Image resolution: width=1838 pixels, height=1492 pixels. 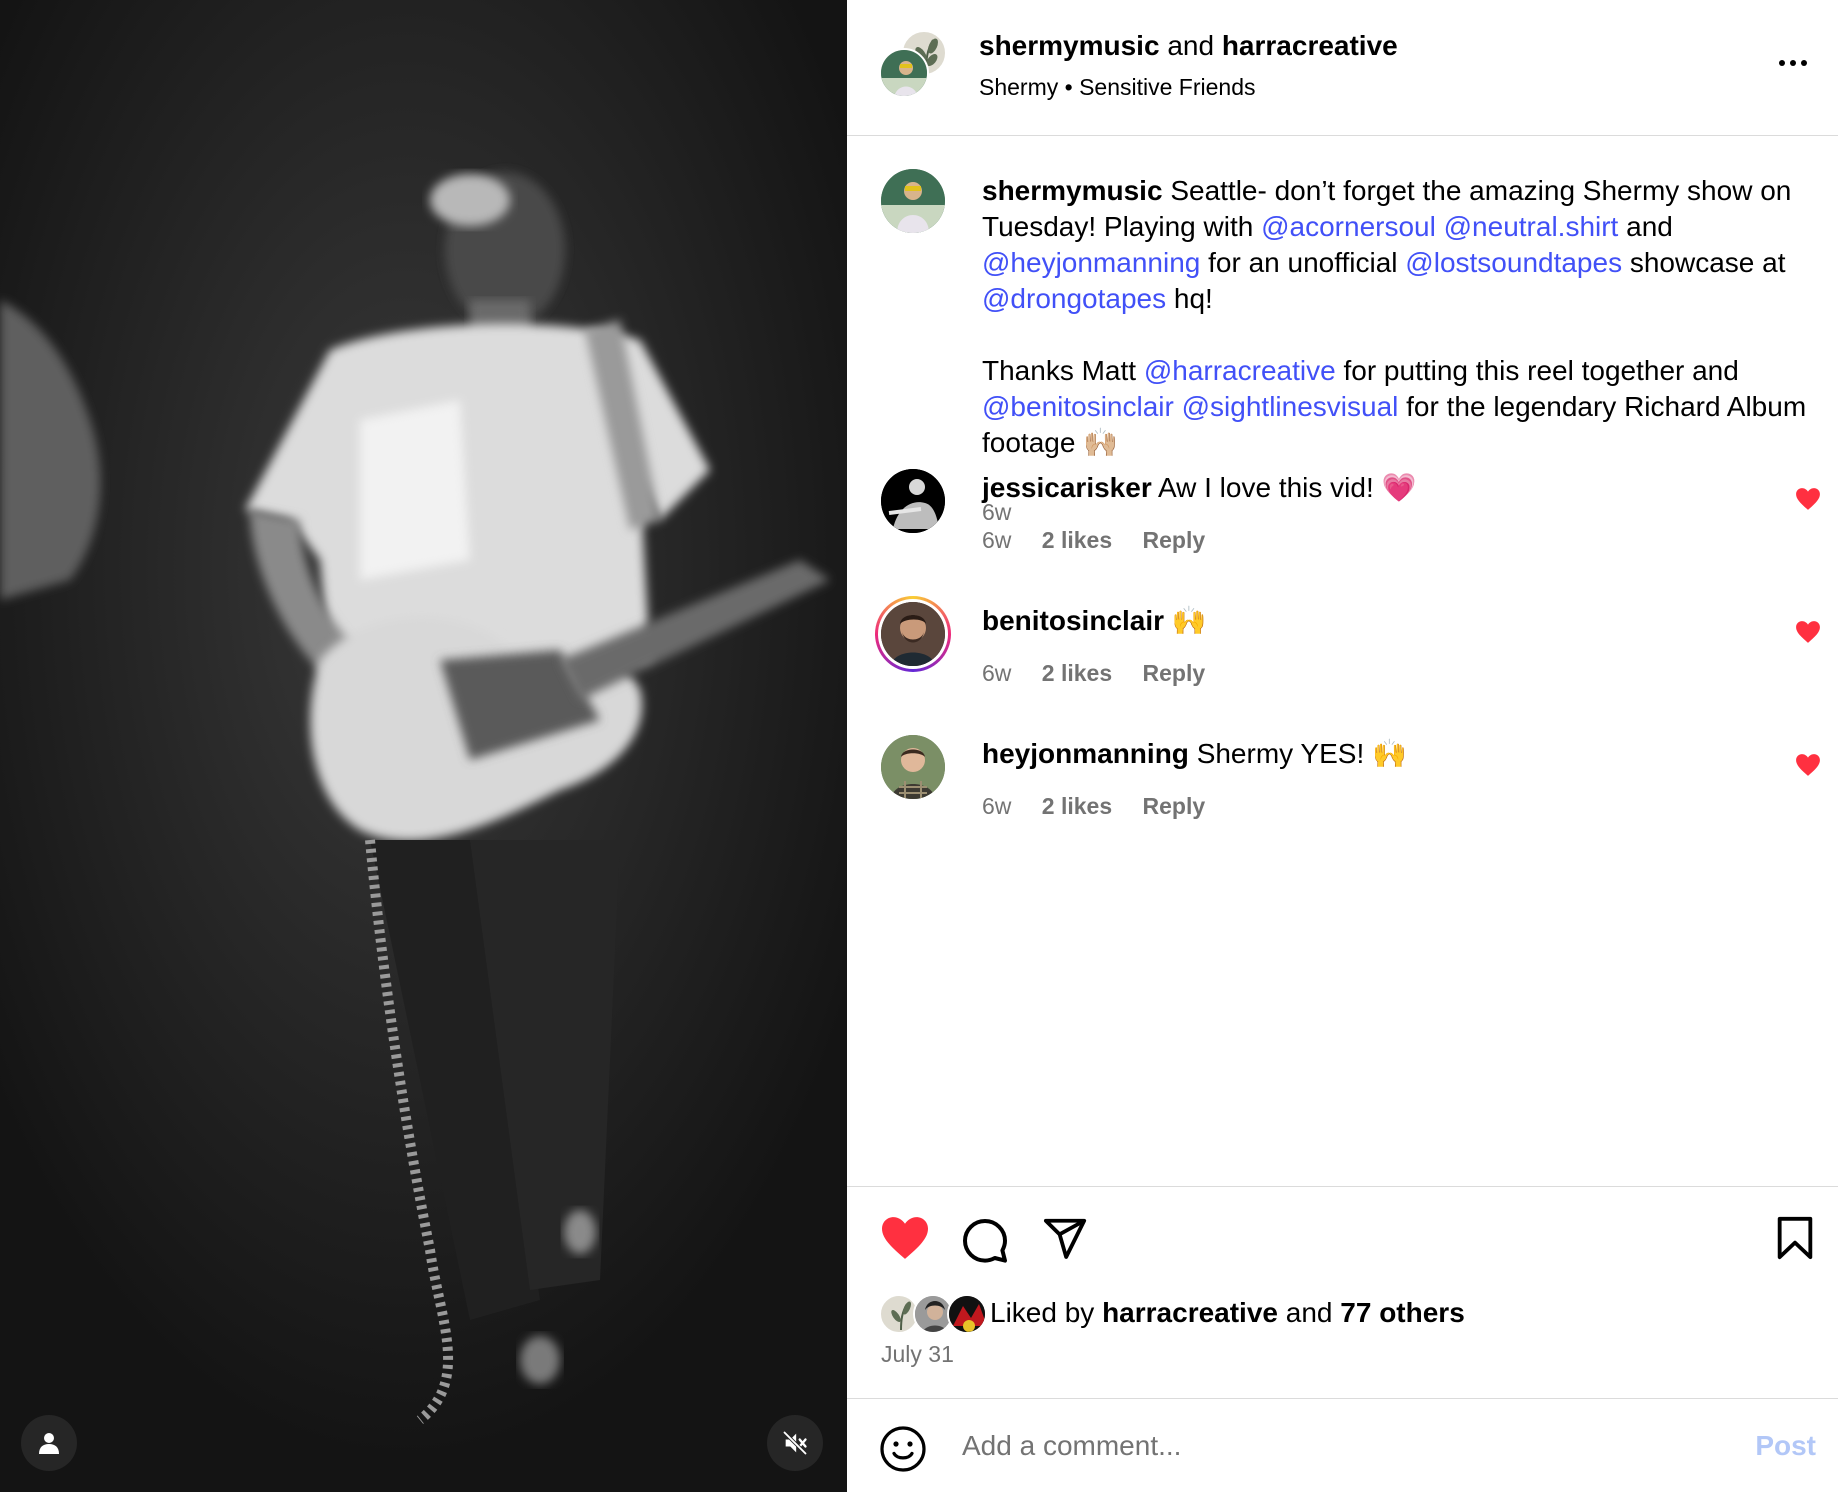 What do you see at coordinates (1402, 1312) in the screenshot?
I see `likes-count-link: 77 others` at bounding box center [1402, 1312].